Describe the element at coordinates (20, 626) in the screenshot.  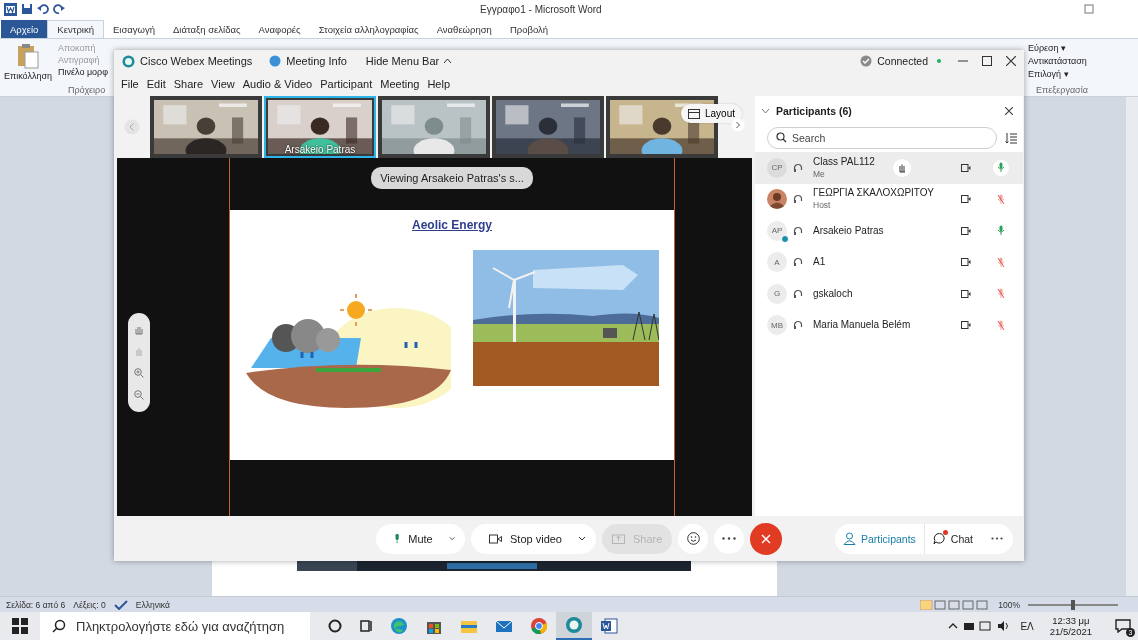
I see `windows-start-icon` at that location.